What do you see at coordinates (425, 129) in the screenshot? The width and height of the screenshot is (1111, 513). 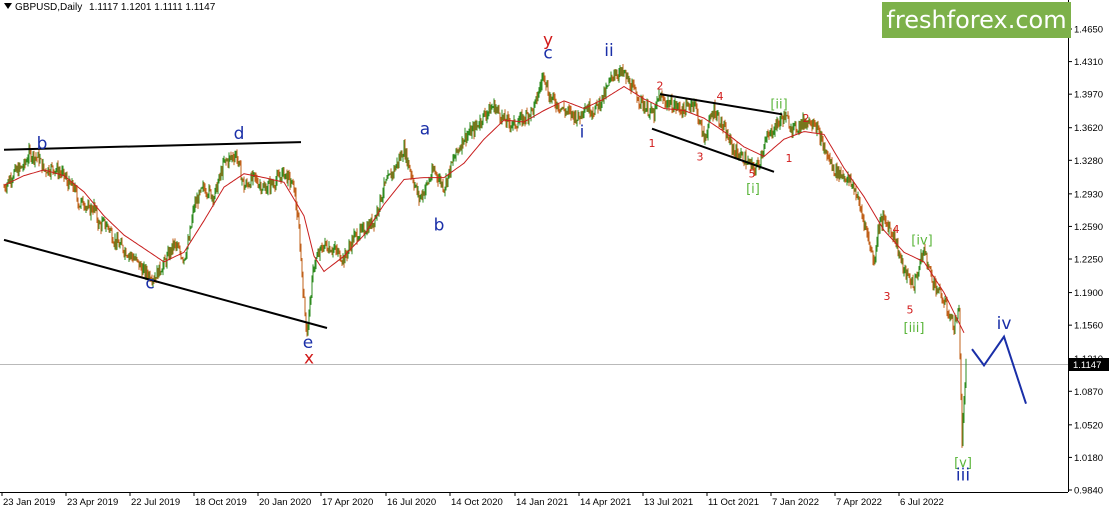 I see `wave-label: a` at bounding box center [425, 129].